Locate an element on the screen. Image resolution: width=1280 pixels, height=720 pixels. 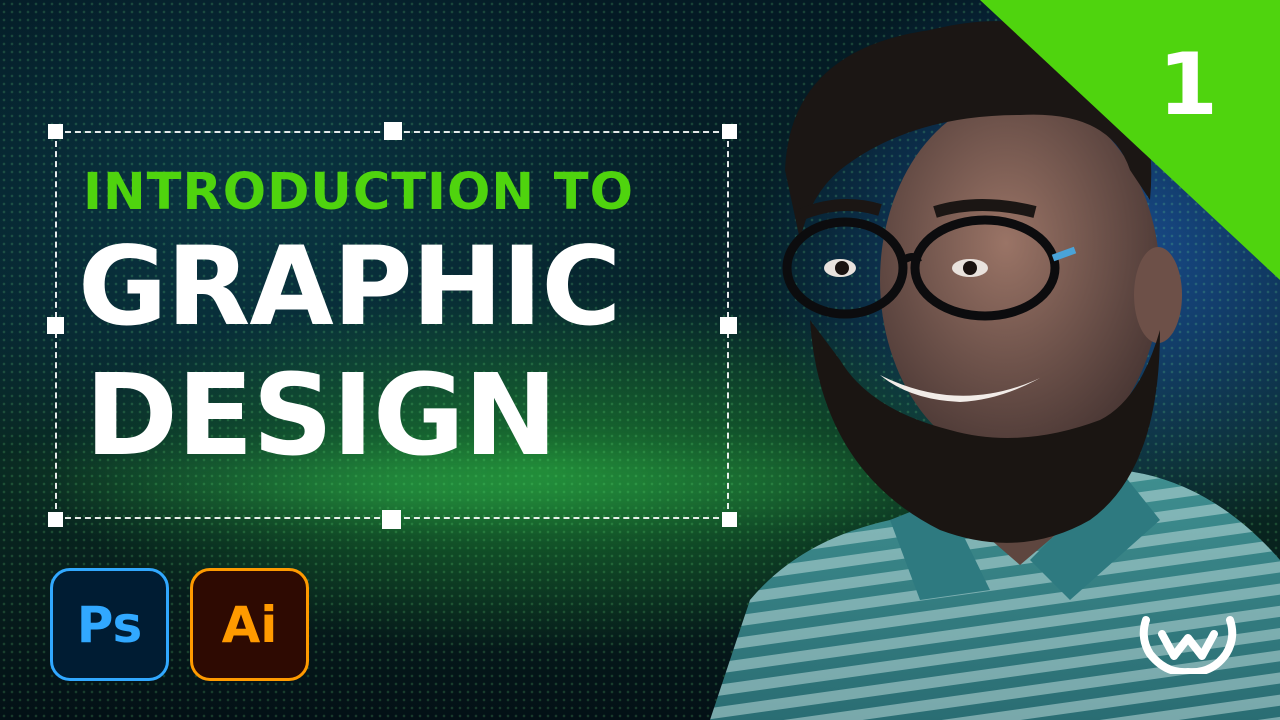
illustrator-label: Ai is located at coordinates (249, 624).